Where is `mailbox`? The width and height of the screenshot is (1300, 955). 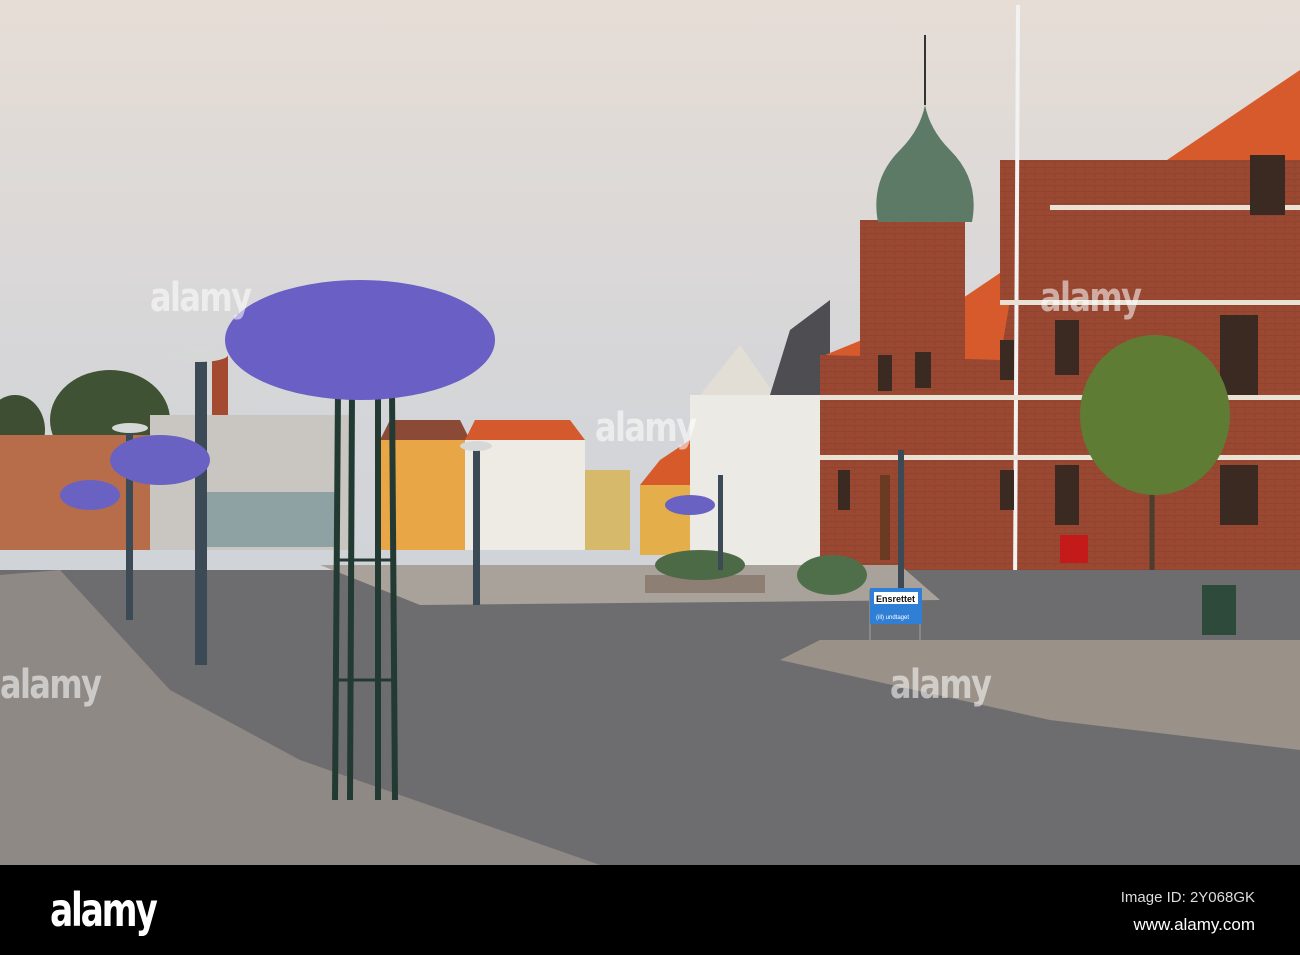
mailbox is located at coordinates (1074, 549).